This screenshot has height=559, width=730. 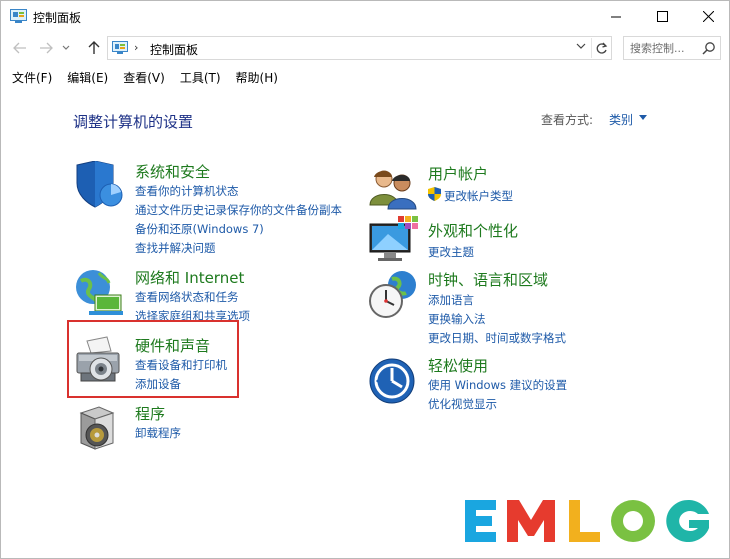 I want to click on back-button, so click(x=20, y=48).